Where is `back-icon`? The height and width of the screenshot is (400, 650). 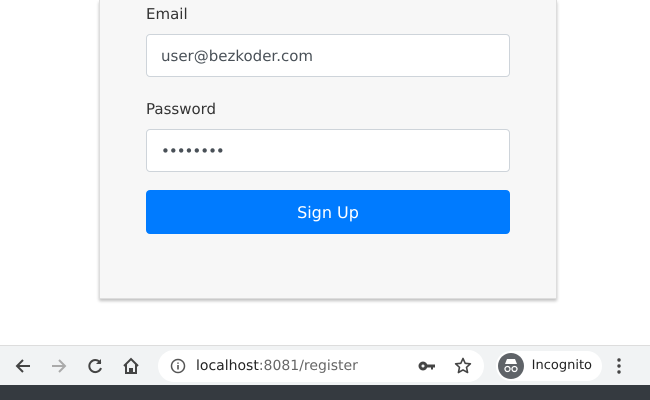 back-icon is located at coordinates (23, 365).